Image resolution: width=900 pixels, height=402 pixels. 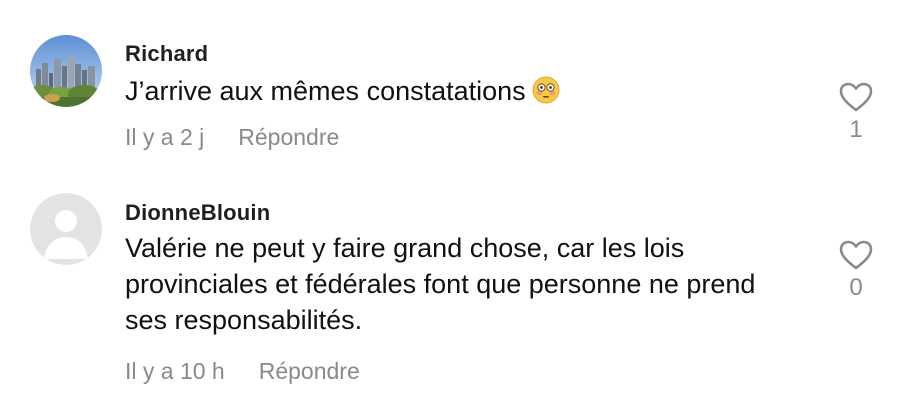 I want to click on default-user-icon, so click(x=66, y=229).